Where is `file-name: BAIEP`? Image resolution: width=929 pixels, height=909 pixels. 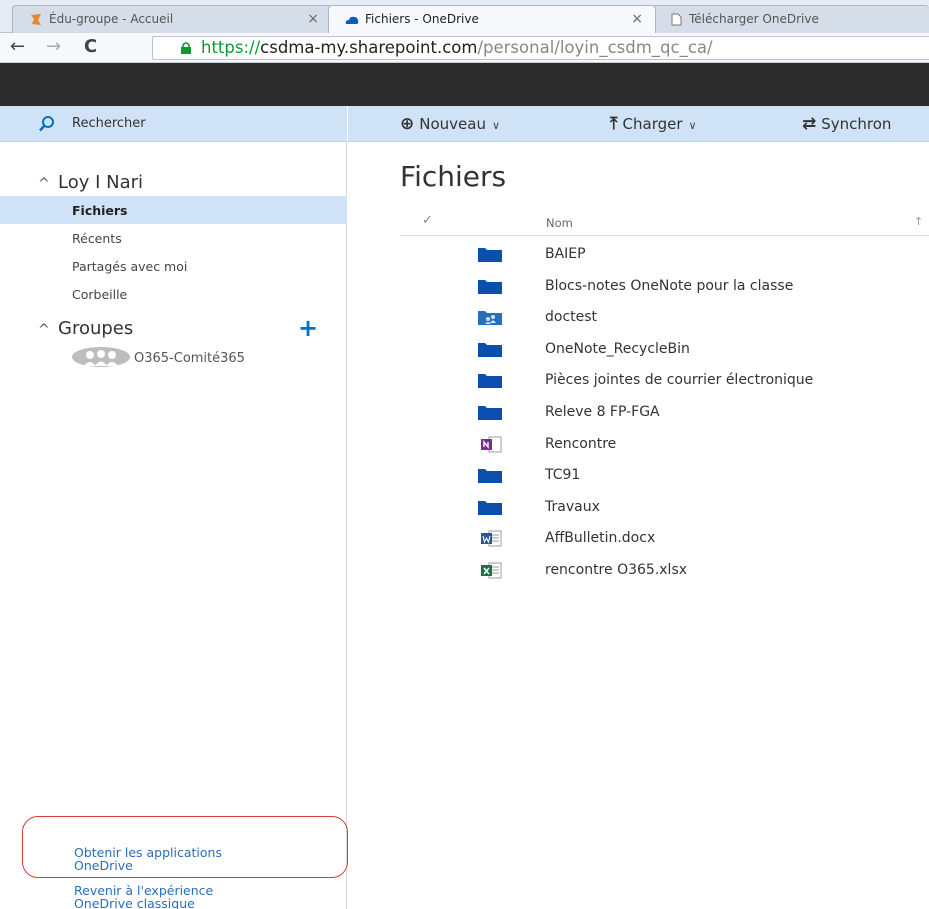
file-name: BAIEP is located at coordinates (565, 254).